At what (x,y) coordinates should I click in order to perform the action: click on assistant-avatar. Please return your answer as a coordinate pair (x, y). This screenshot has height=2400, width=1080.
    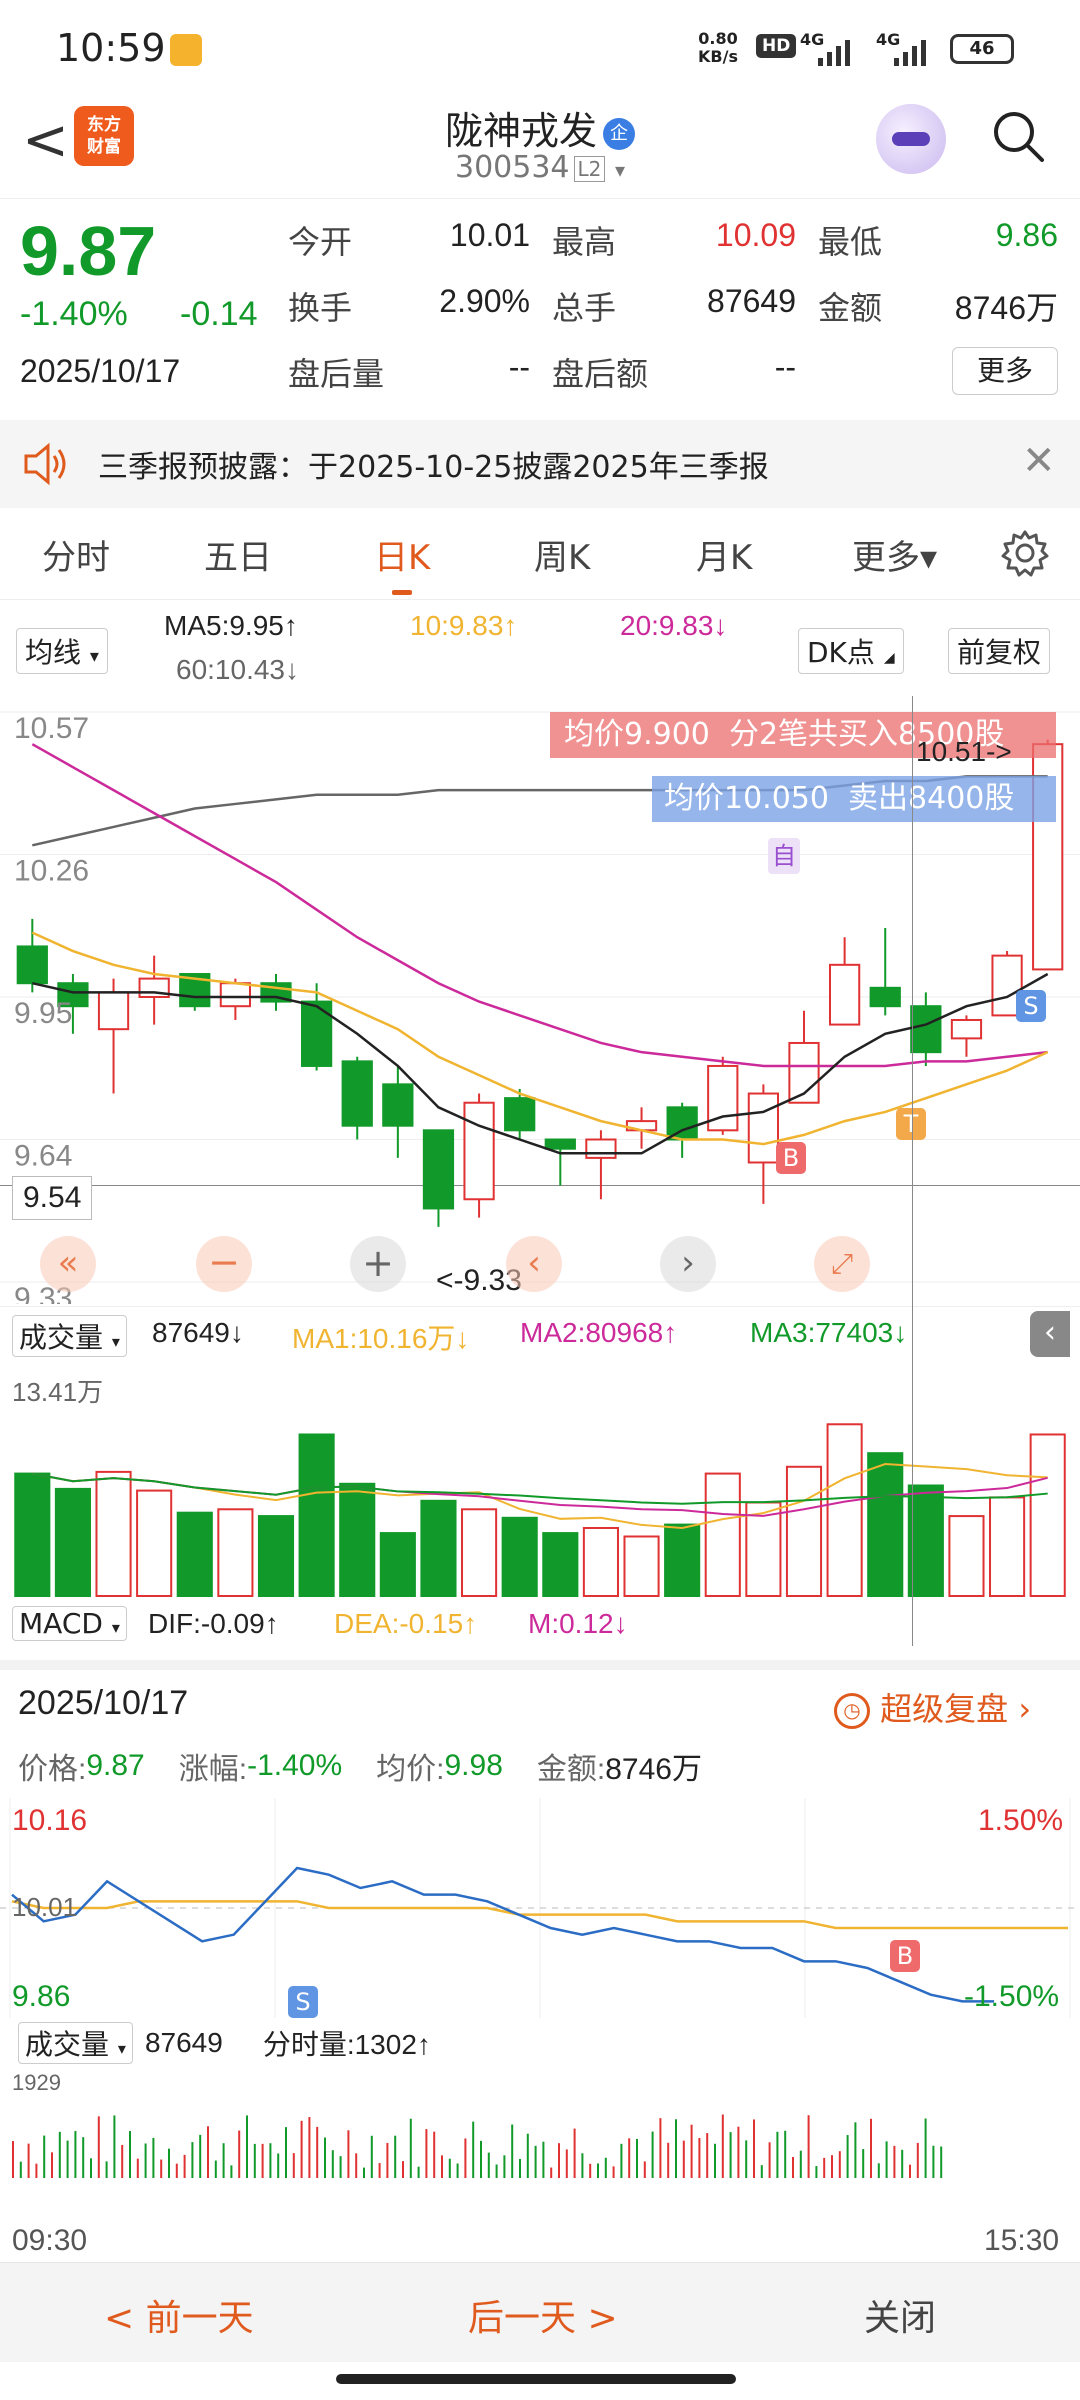
    Looking at the image, I should click on (911, 139).